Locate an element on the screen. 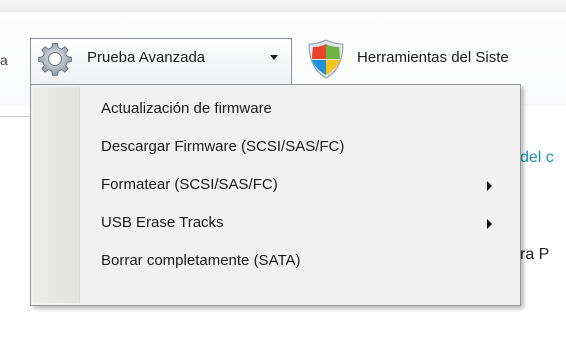  menu-item-secure-erase-sata: Borrar completamente (SATA) is located at coordinates (275, 261).